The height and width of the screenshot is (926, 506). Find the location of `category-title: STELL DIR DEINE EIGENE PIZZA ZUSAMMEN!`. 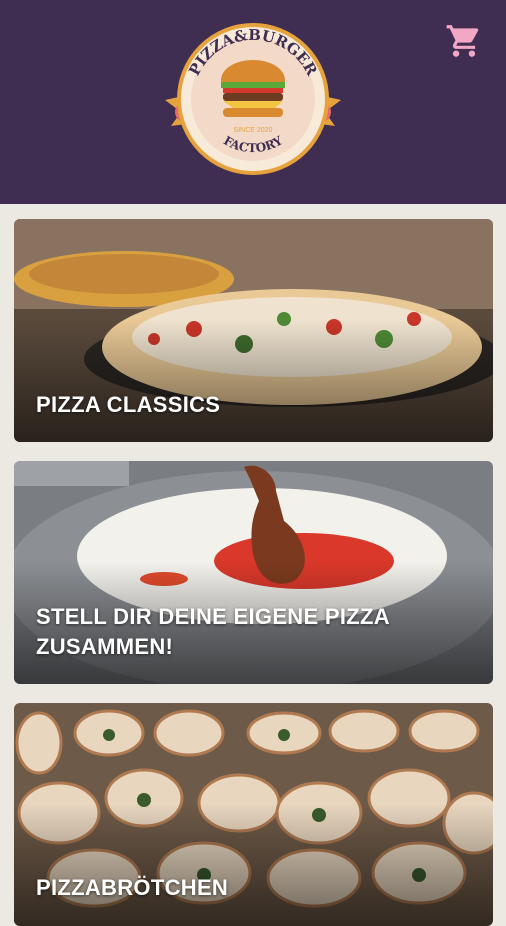

category-title: STELL DIR DEINE EIGENE PIZZA ZUSAMMEN! is located at coordinates (213, 631).